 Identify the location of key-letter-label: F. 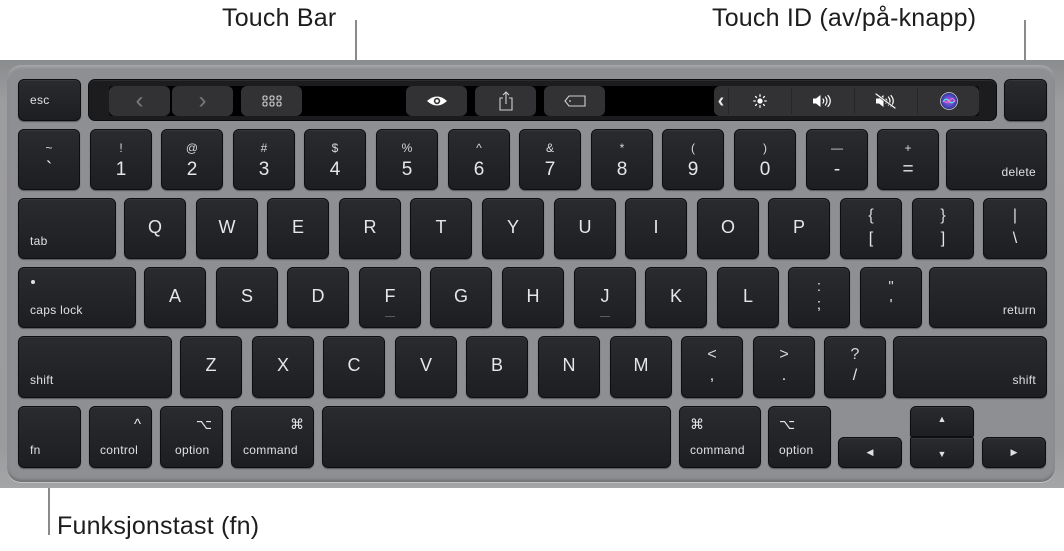
(390, 296).